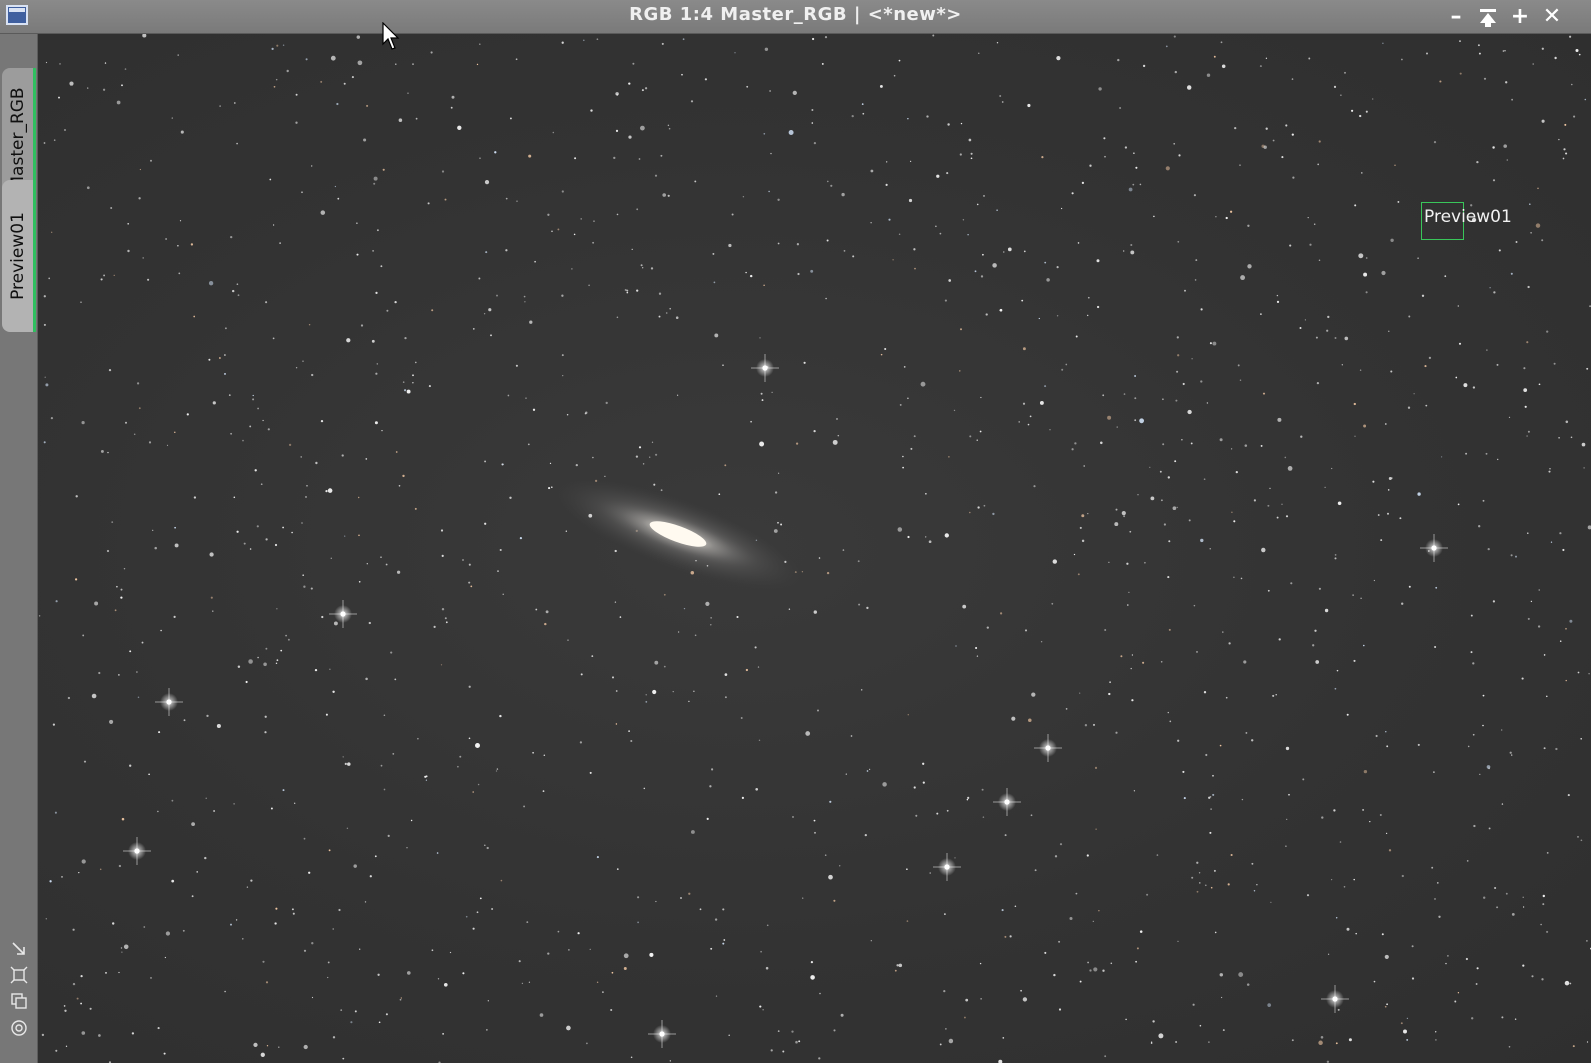 The width and height of the screenshot is (1591, 1063). Describe the element at coordinates (1552, 17) in the screenshot. I see `close-icon: ✕` at that location.